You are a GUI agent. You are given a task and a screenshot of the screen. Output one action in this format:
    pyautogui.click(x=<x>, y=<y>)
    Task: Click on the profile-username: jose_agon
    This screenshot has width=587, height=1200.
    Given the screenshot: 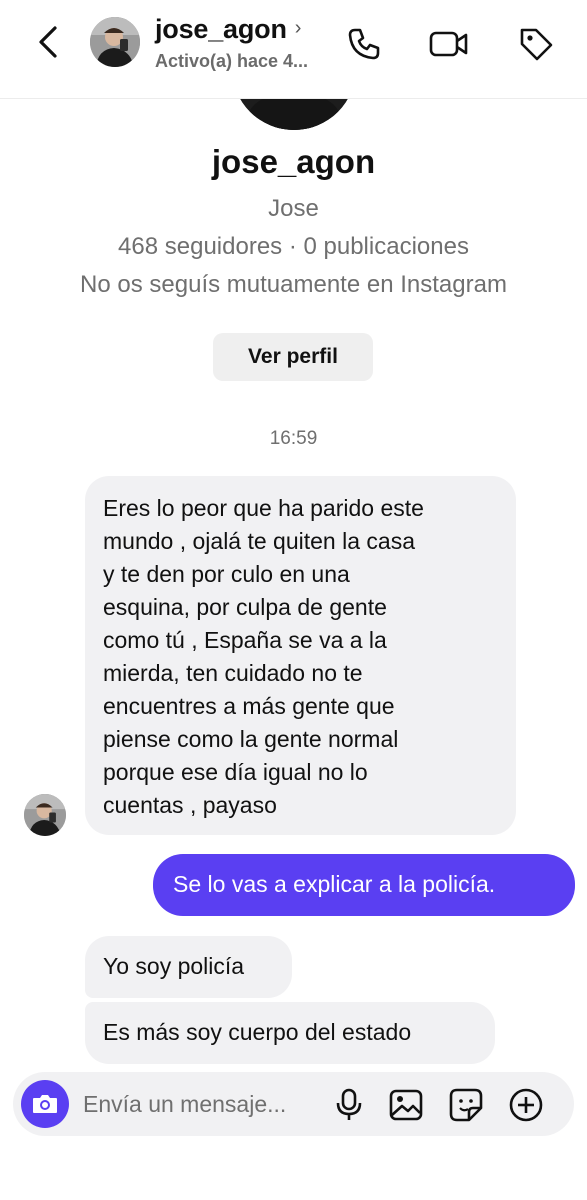 What is the action you would take?
    pyautogui.click(x=293, y=161)
    